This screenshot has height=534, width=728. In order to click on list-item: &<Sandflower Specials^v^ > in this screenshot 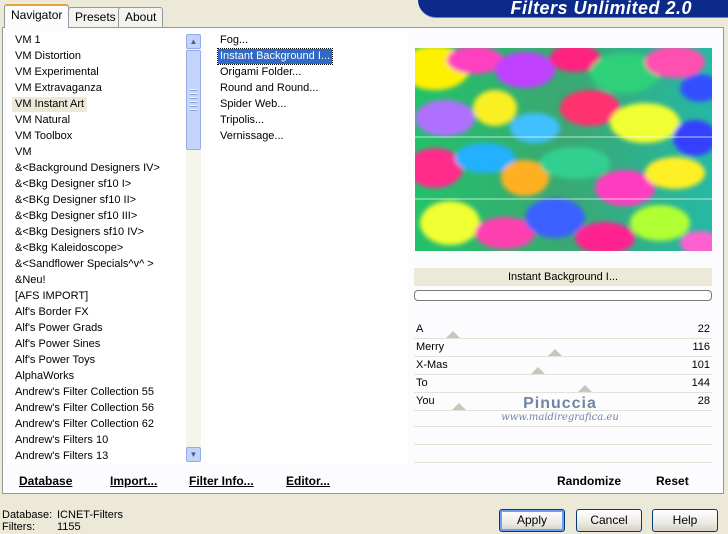, I will do `click(84, 264)`.